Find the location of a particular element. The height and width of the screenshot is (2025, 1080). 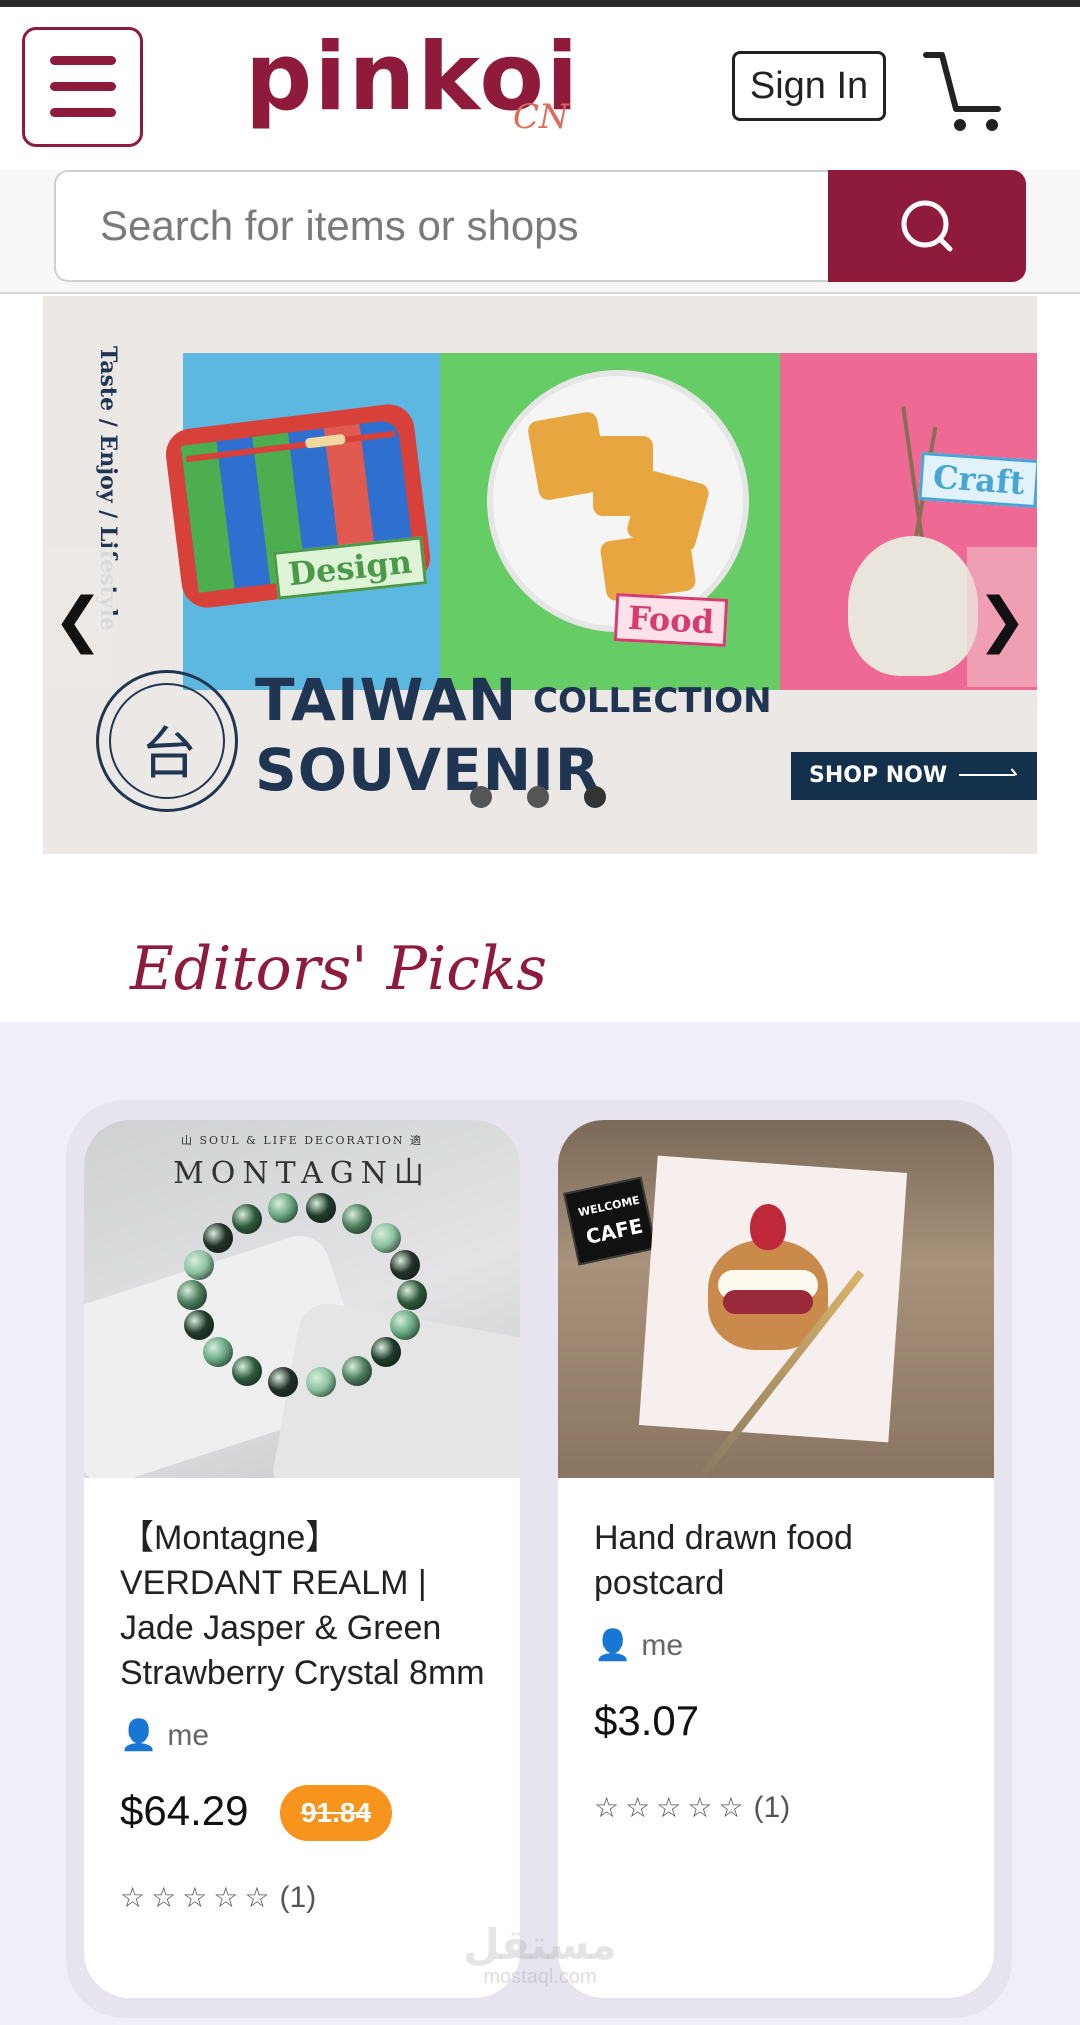

search-button is located at coordinates (927, 226).